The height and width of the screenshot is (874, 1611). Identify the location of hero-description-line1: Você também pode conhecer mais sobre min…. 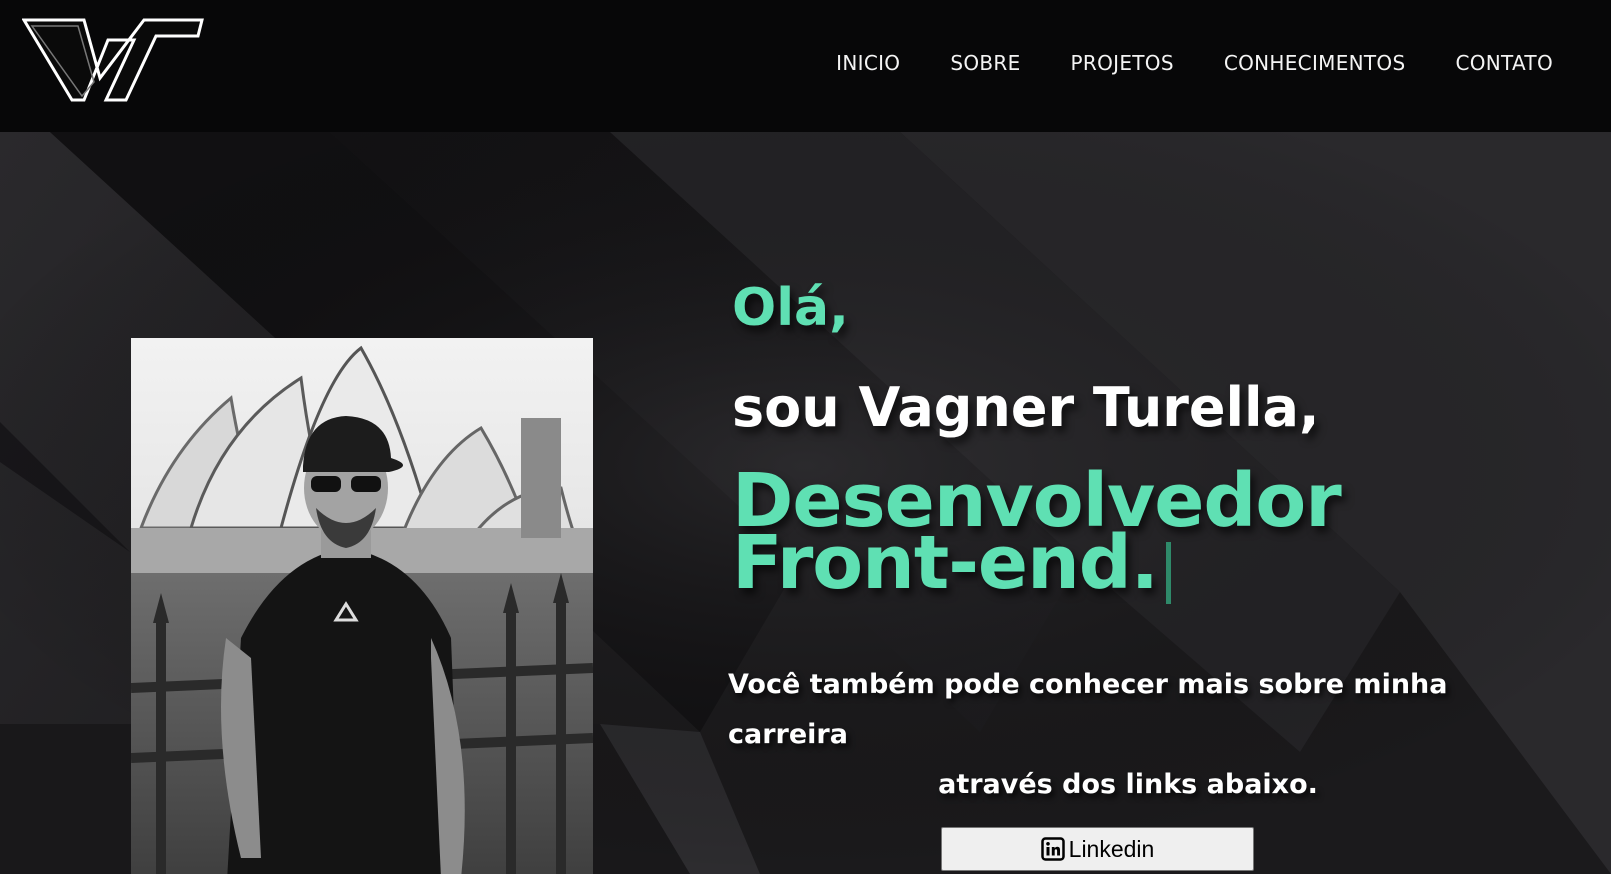
(1088, 709).